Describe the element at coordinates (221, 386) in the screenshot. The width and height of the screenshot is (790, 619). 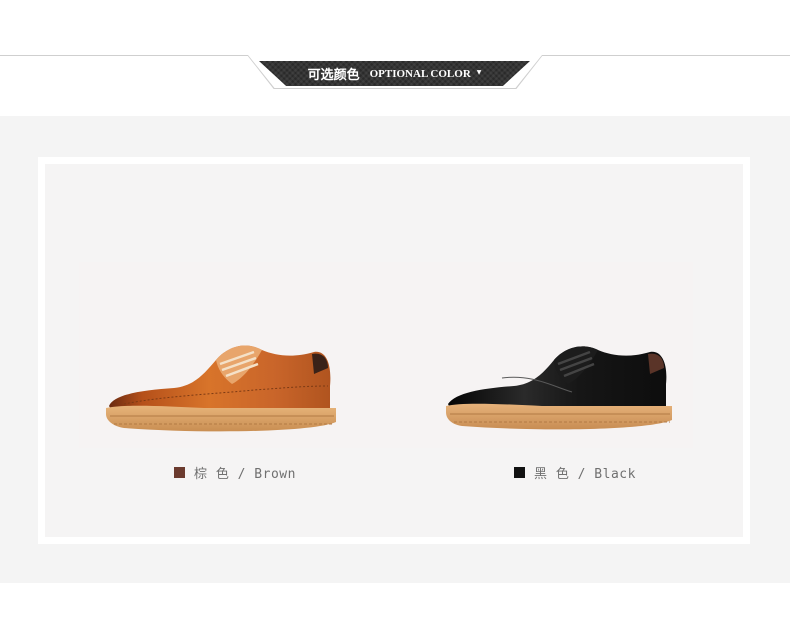
I see `brown-shoe-image` at that location.